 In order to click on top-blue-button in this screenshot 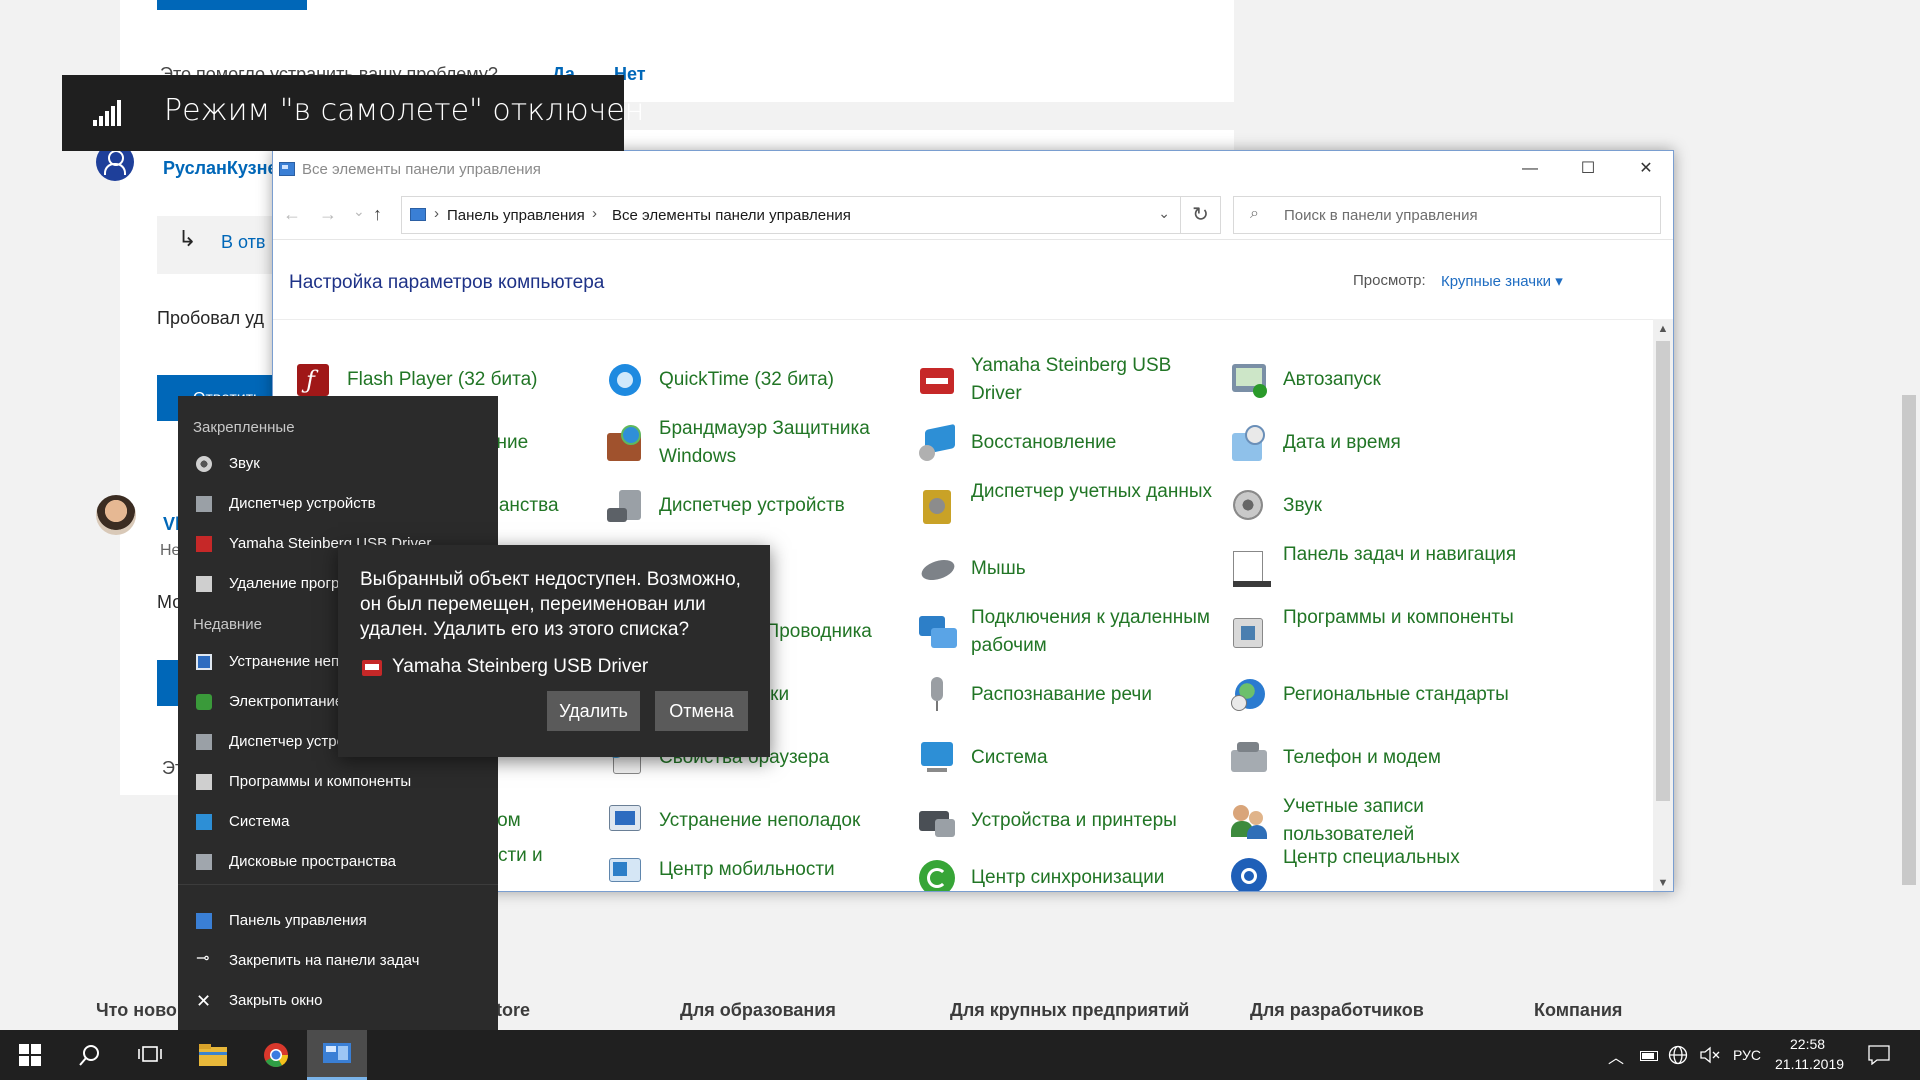, I will do `click(232, 5)`.